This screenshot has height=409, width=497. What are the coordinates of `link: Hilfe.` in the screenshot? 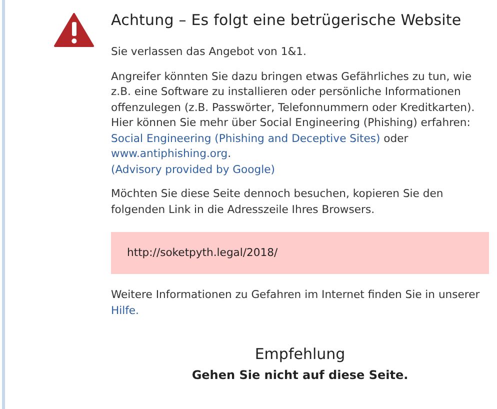 It's located at (125, 310).